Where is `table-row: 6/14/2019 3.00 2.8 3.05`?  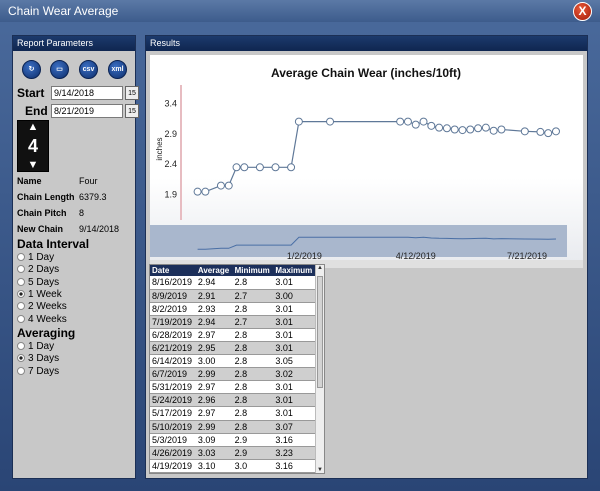
table-row: 6/14/2019 3.00 2.8 3.05 is located at coordinates (233, 361).